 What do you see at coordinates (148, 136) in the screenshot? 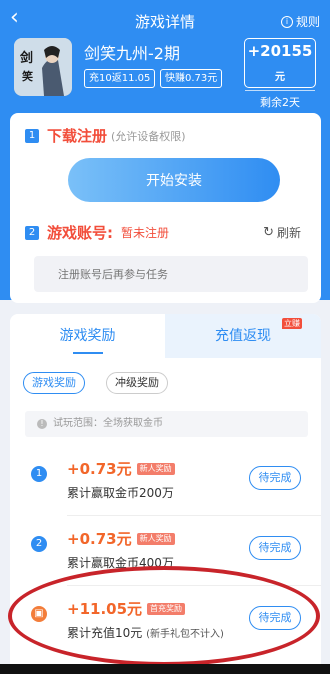
I see `step-hint: (允许设备权限)` at bounding box center [148, 136].